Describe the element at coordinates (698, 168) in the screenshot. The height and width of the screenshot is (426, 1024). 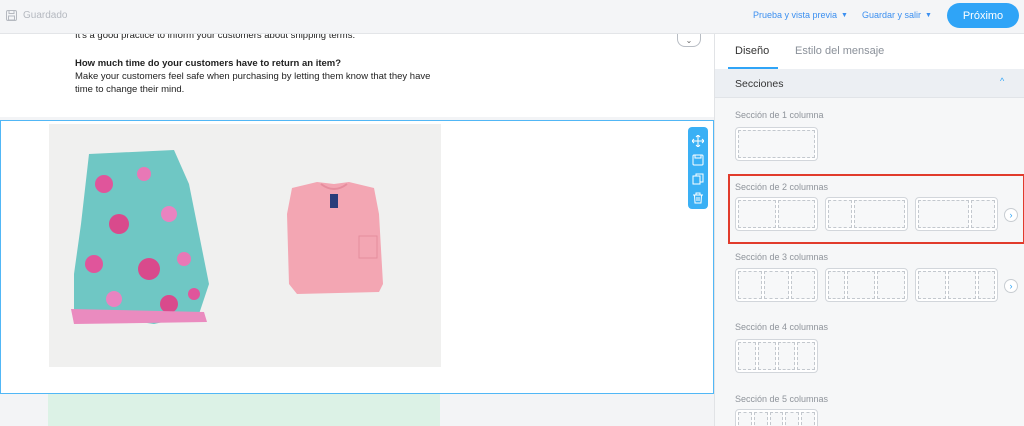
I see `section-toolbar` at that location.